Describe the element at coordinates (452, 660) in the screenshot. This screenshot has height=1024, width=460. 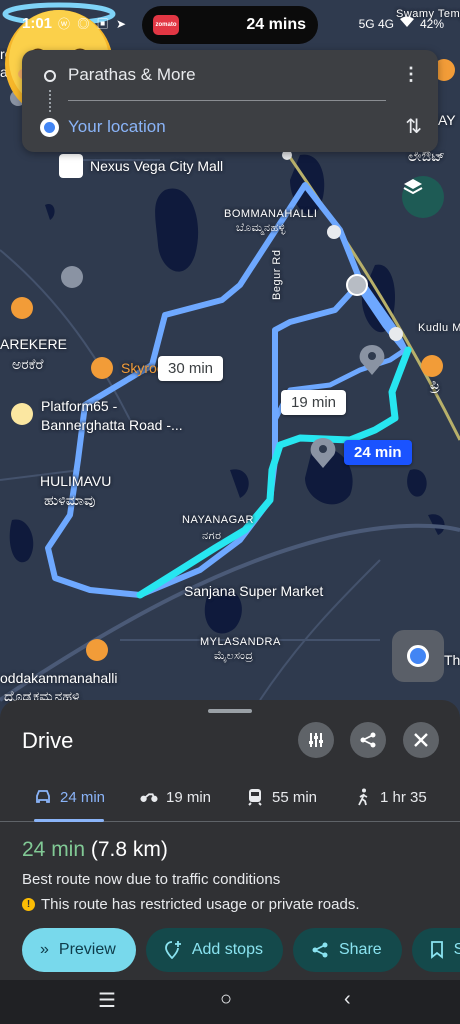
I see `map-label-corner-6: Th` at that location.